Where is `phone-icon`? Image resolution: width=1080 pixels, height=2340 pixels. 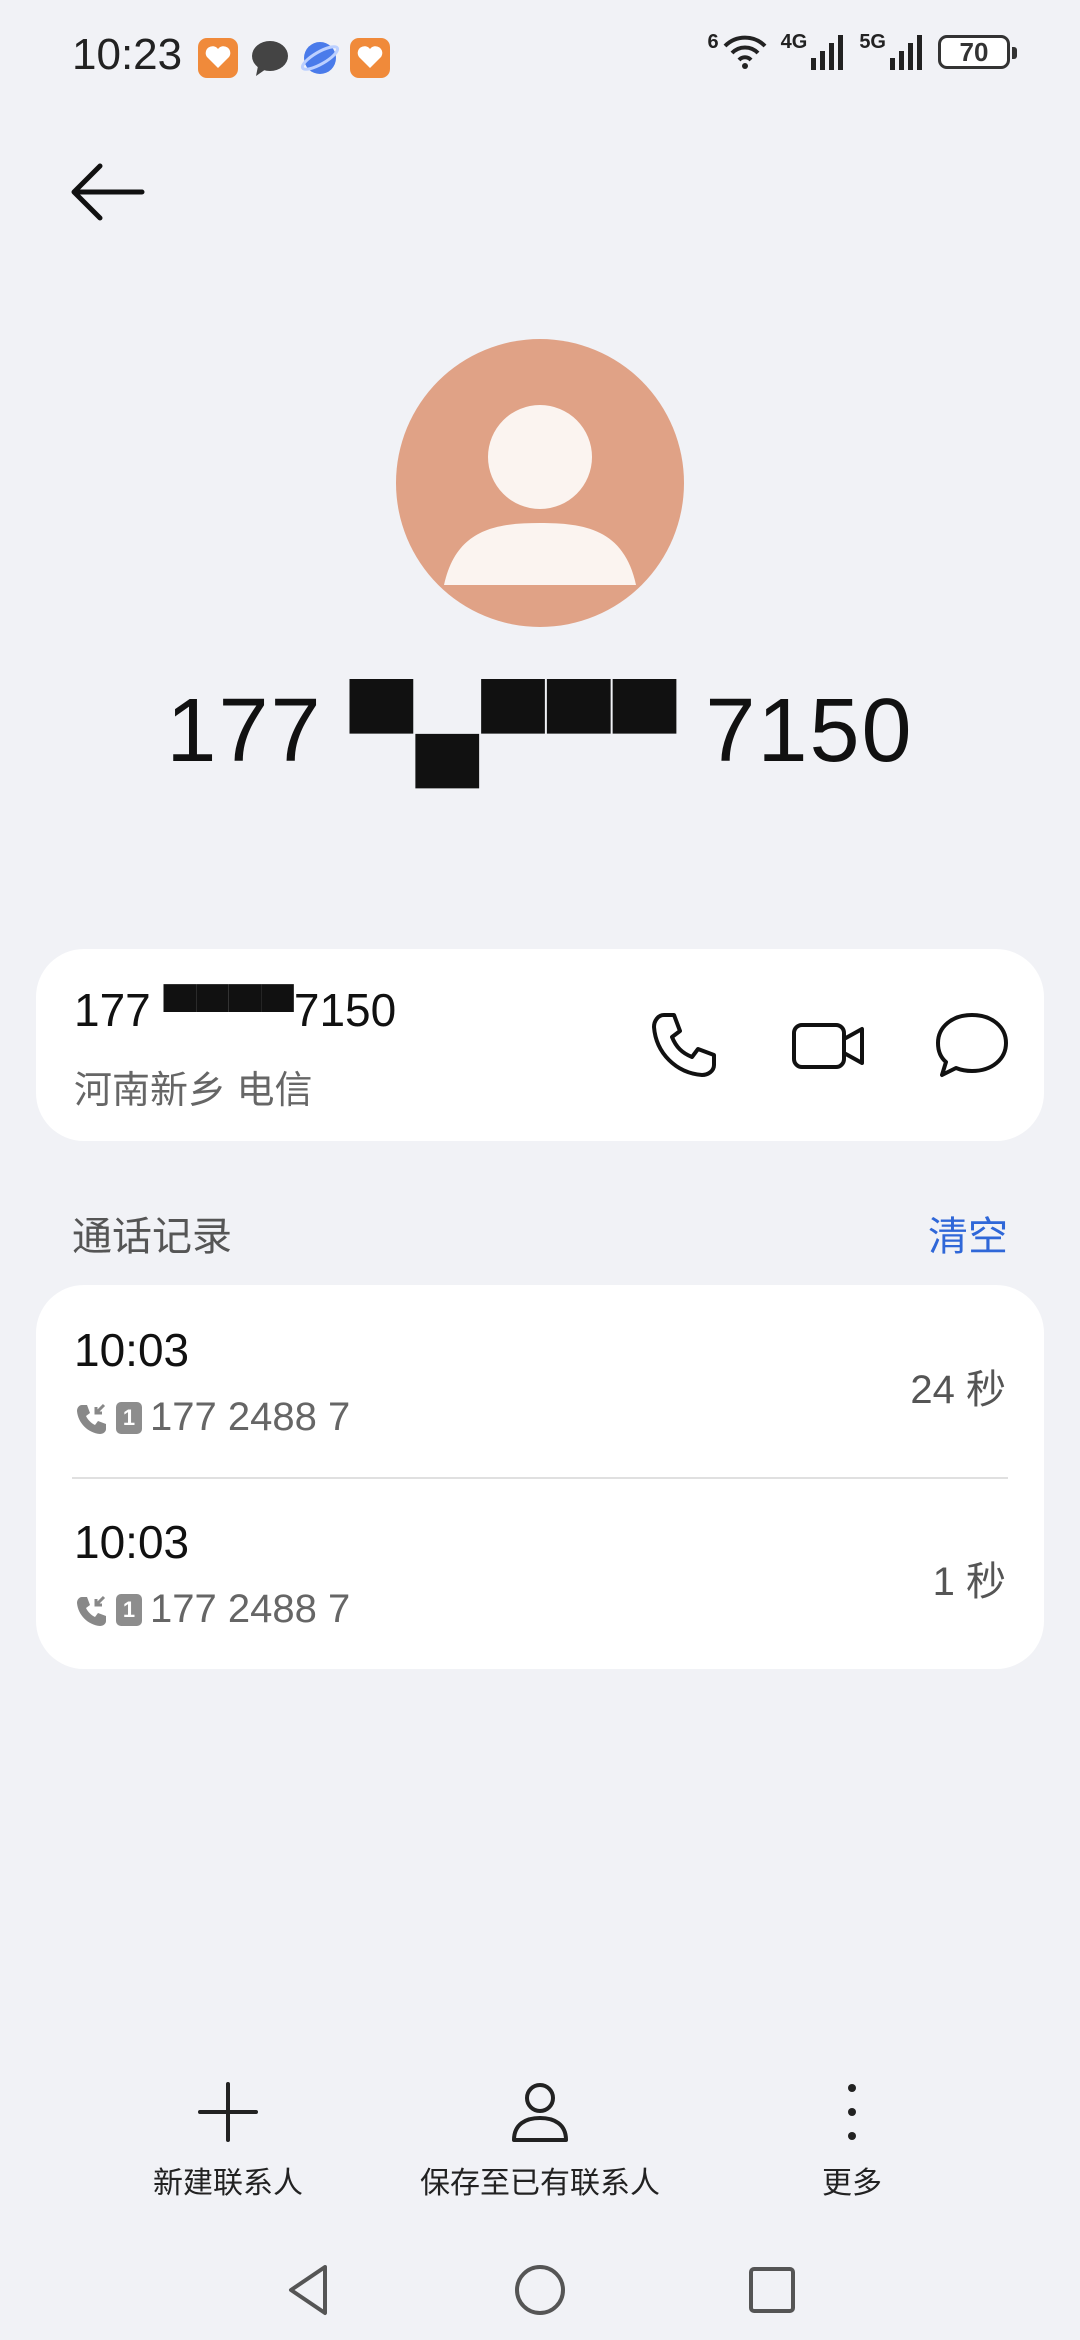
phone-icon is located at coordinates (684, 1045).